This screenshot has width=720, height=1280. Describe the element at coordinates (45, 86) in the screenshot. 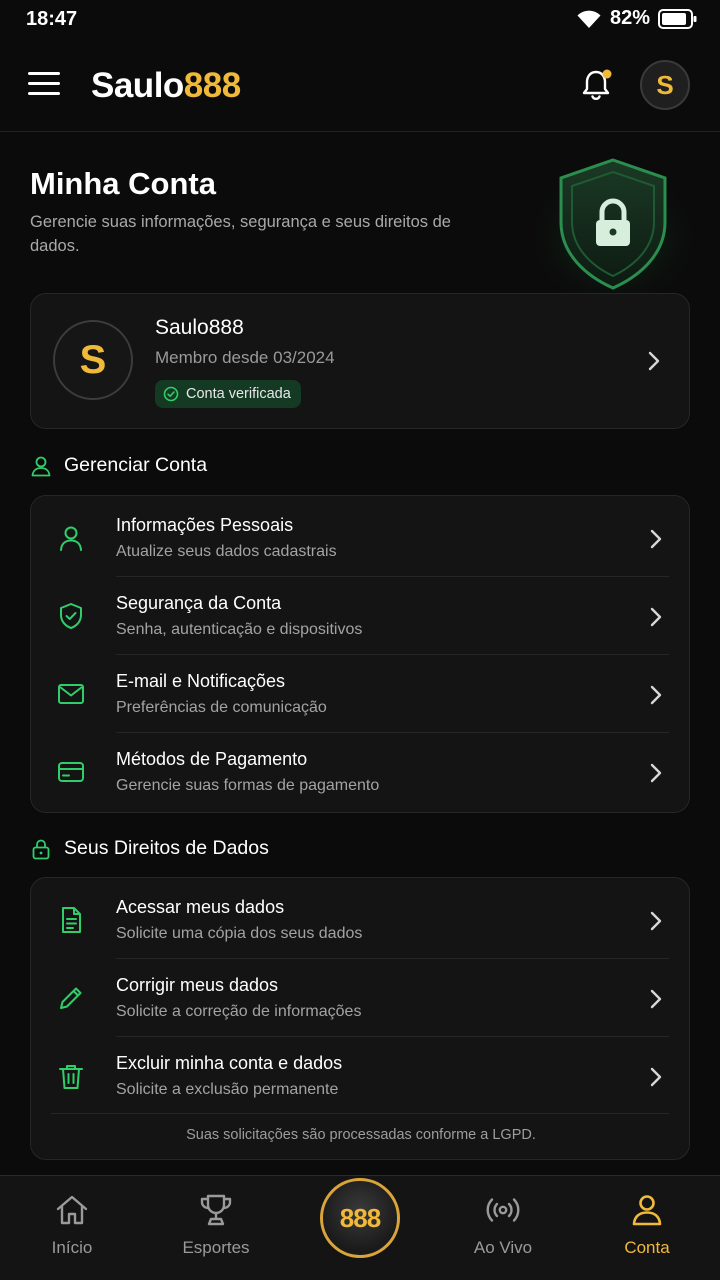

I see `menu-button` at that location.